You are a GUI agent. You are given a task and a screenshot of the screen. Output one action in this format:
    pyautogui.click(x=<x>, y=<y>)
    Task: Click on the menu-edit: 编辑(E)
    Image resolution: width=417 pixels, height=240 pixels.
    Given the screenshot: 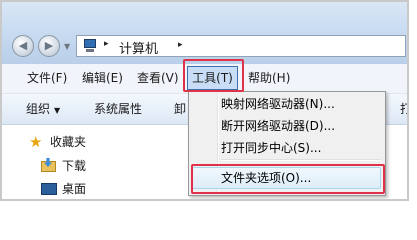 What is the action you would take?
    pyautogui.click(x=102, y=78)
    